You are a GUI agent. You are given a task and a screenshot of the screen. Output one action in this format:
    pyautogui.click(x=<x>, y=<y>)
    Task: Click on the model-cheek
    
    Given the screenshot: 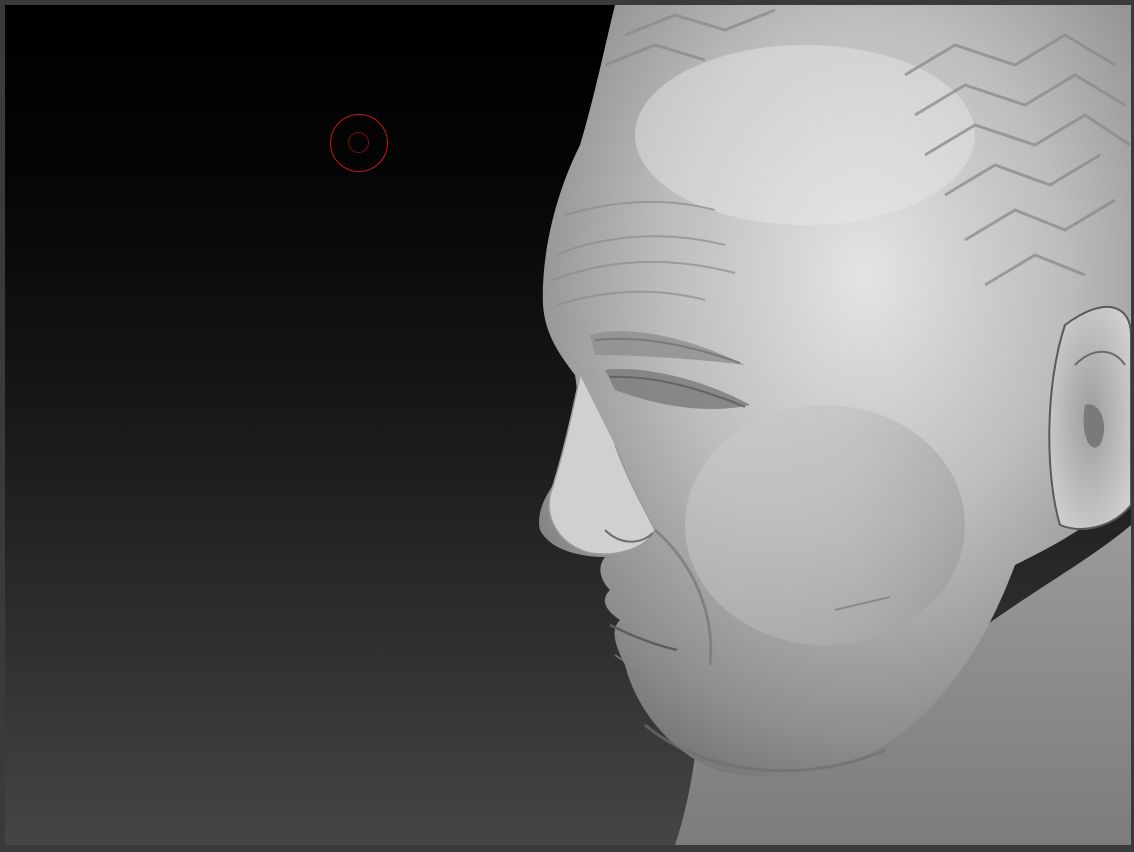 What is the action you would take?
    pyautogui.click(x=825, y=525)
    